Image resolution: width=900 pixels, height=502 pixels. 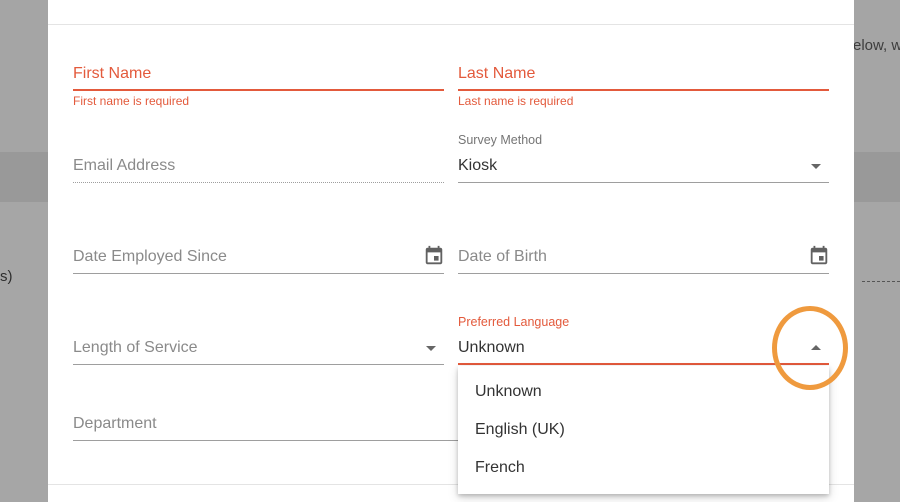 I want to click on survey-method-select: Survey Method Kiosk, so click(x=643, y=158).